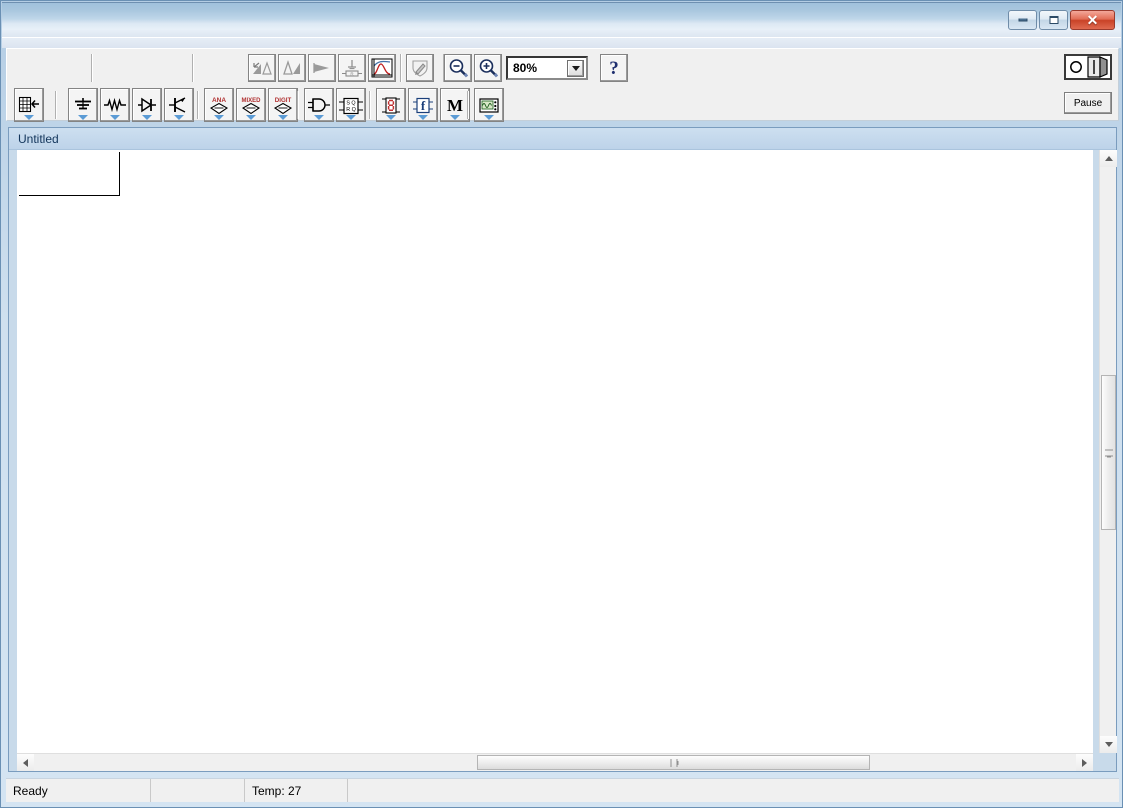 The width and height of the screenshot is (1123, 808). I want to click on place-source-button, so click(83, 105).